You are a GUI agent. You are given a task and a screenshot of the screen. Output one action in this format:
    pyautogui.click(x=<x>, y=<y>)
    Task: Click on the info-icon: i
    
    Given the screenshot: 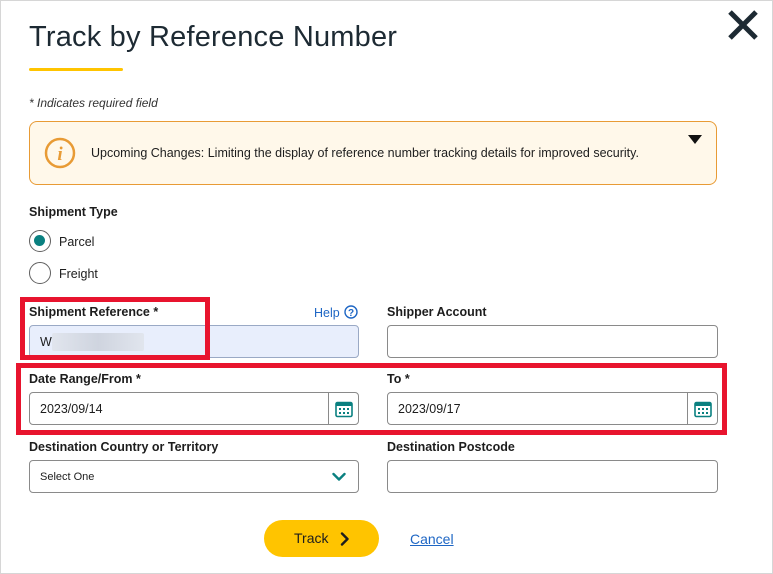 What is the action you would take?
    pyautogui.click(x=60, y=153)
    